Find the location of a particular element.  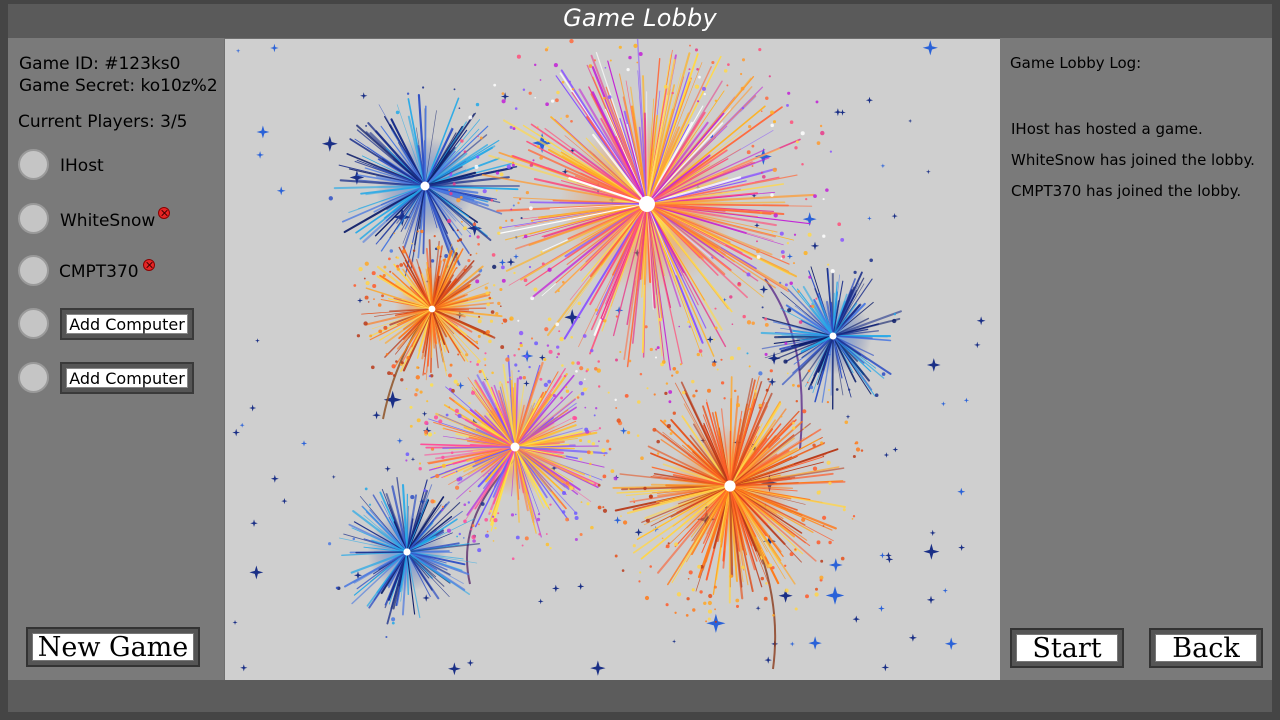

current-players: Current Players: 3/5 is located at coordinates (103, 122).